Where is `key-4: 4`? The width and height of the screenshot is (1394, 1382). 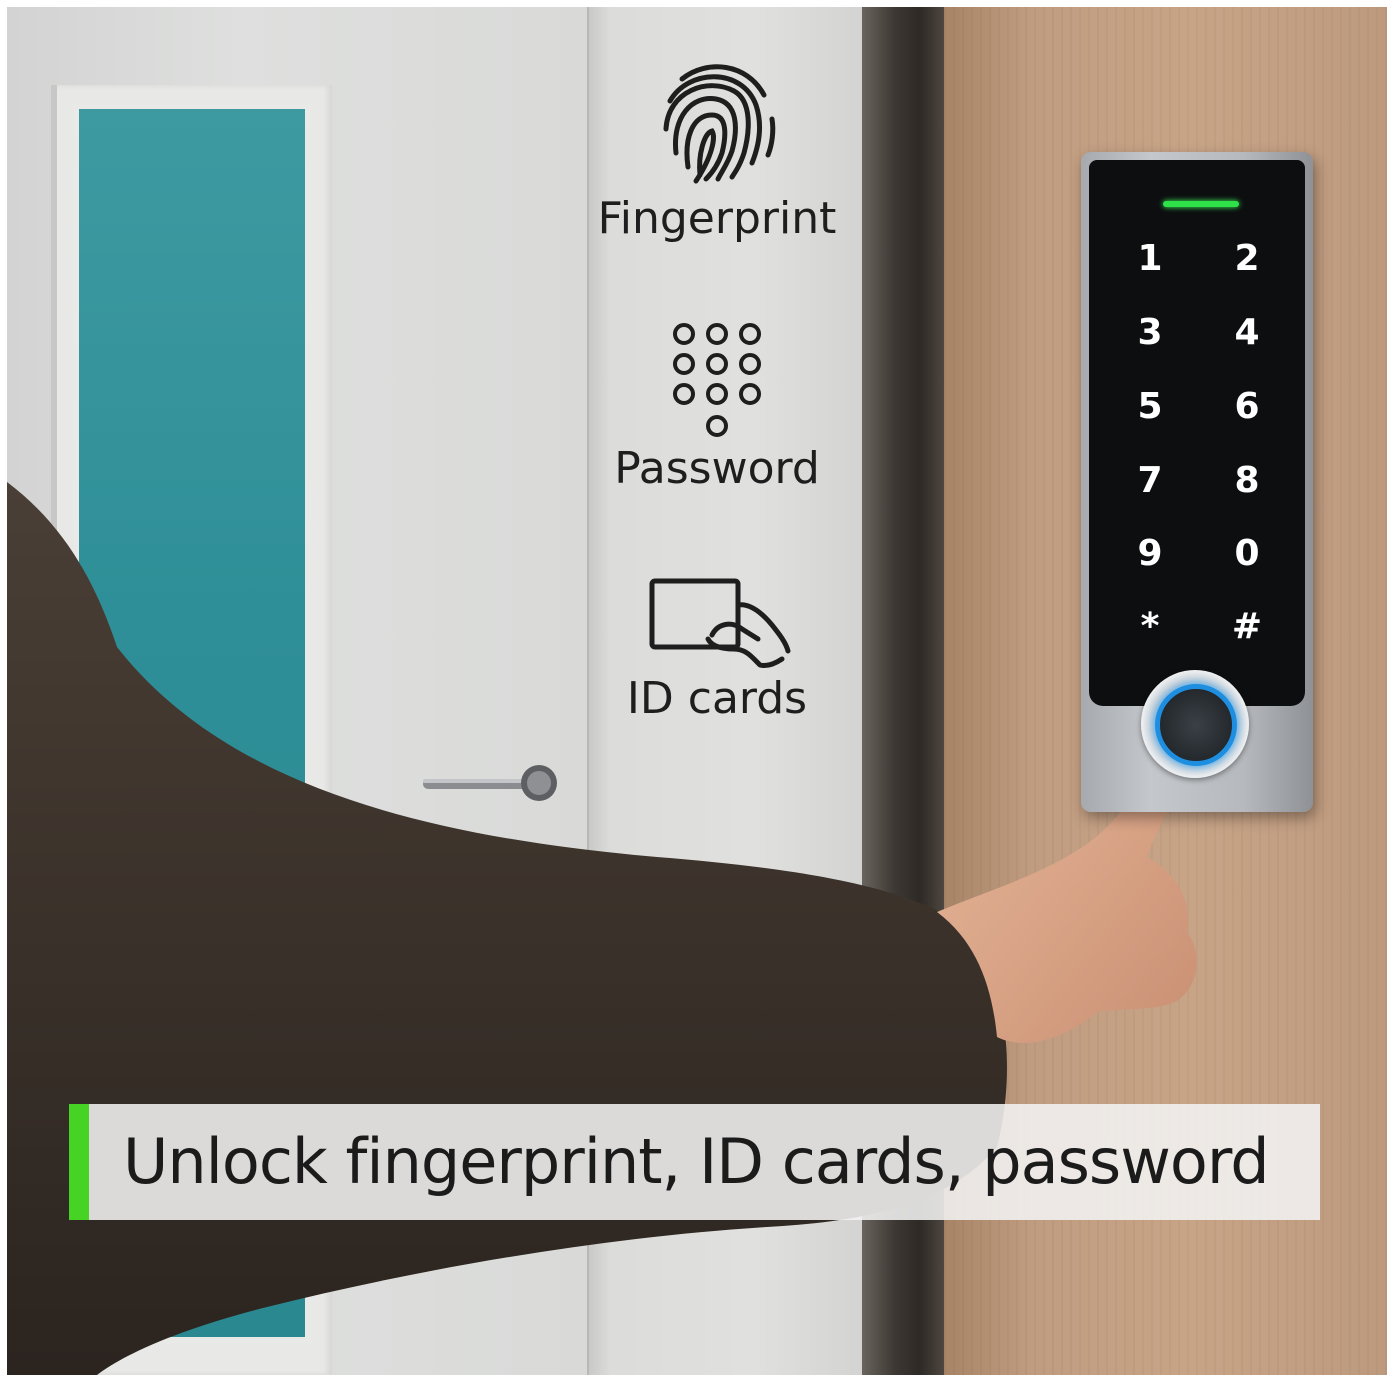 key-4: 4 is located at coordinates (1247, 332).